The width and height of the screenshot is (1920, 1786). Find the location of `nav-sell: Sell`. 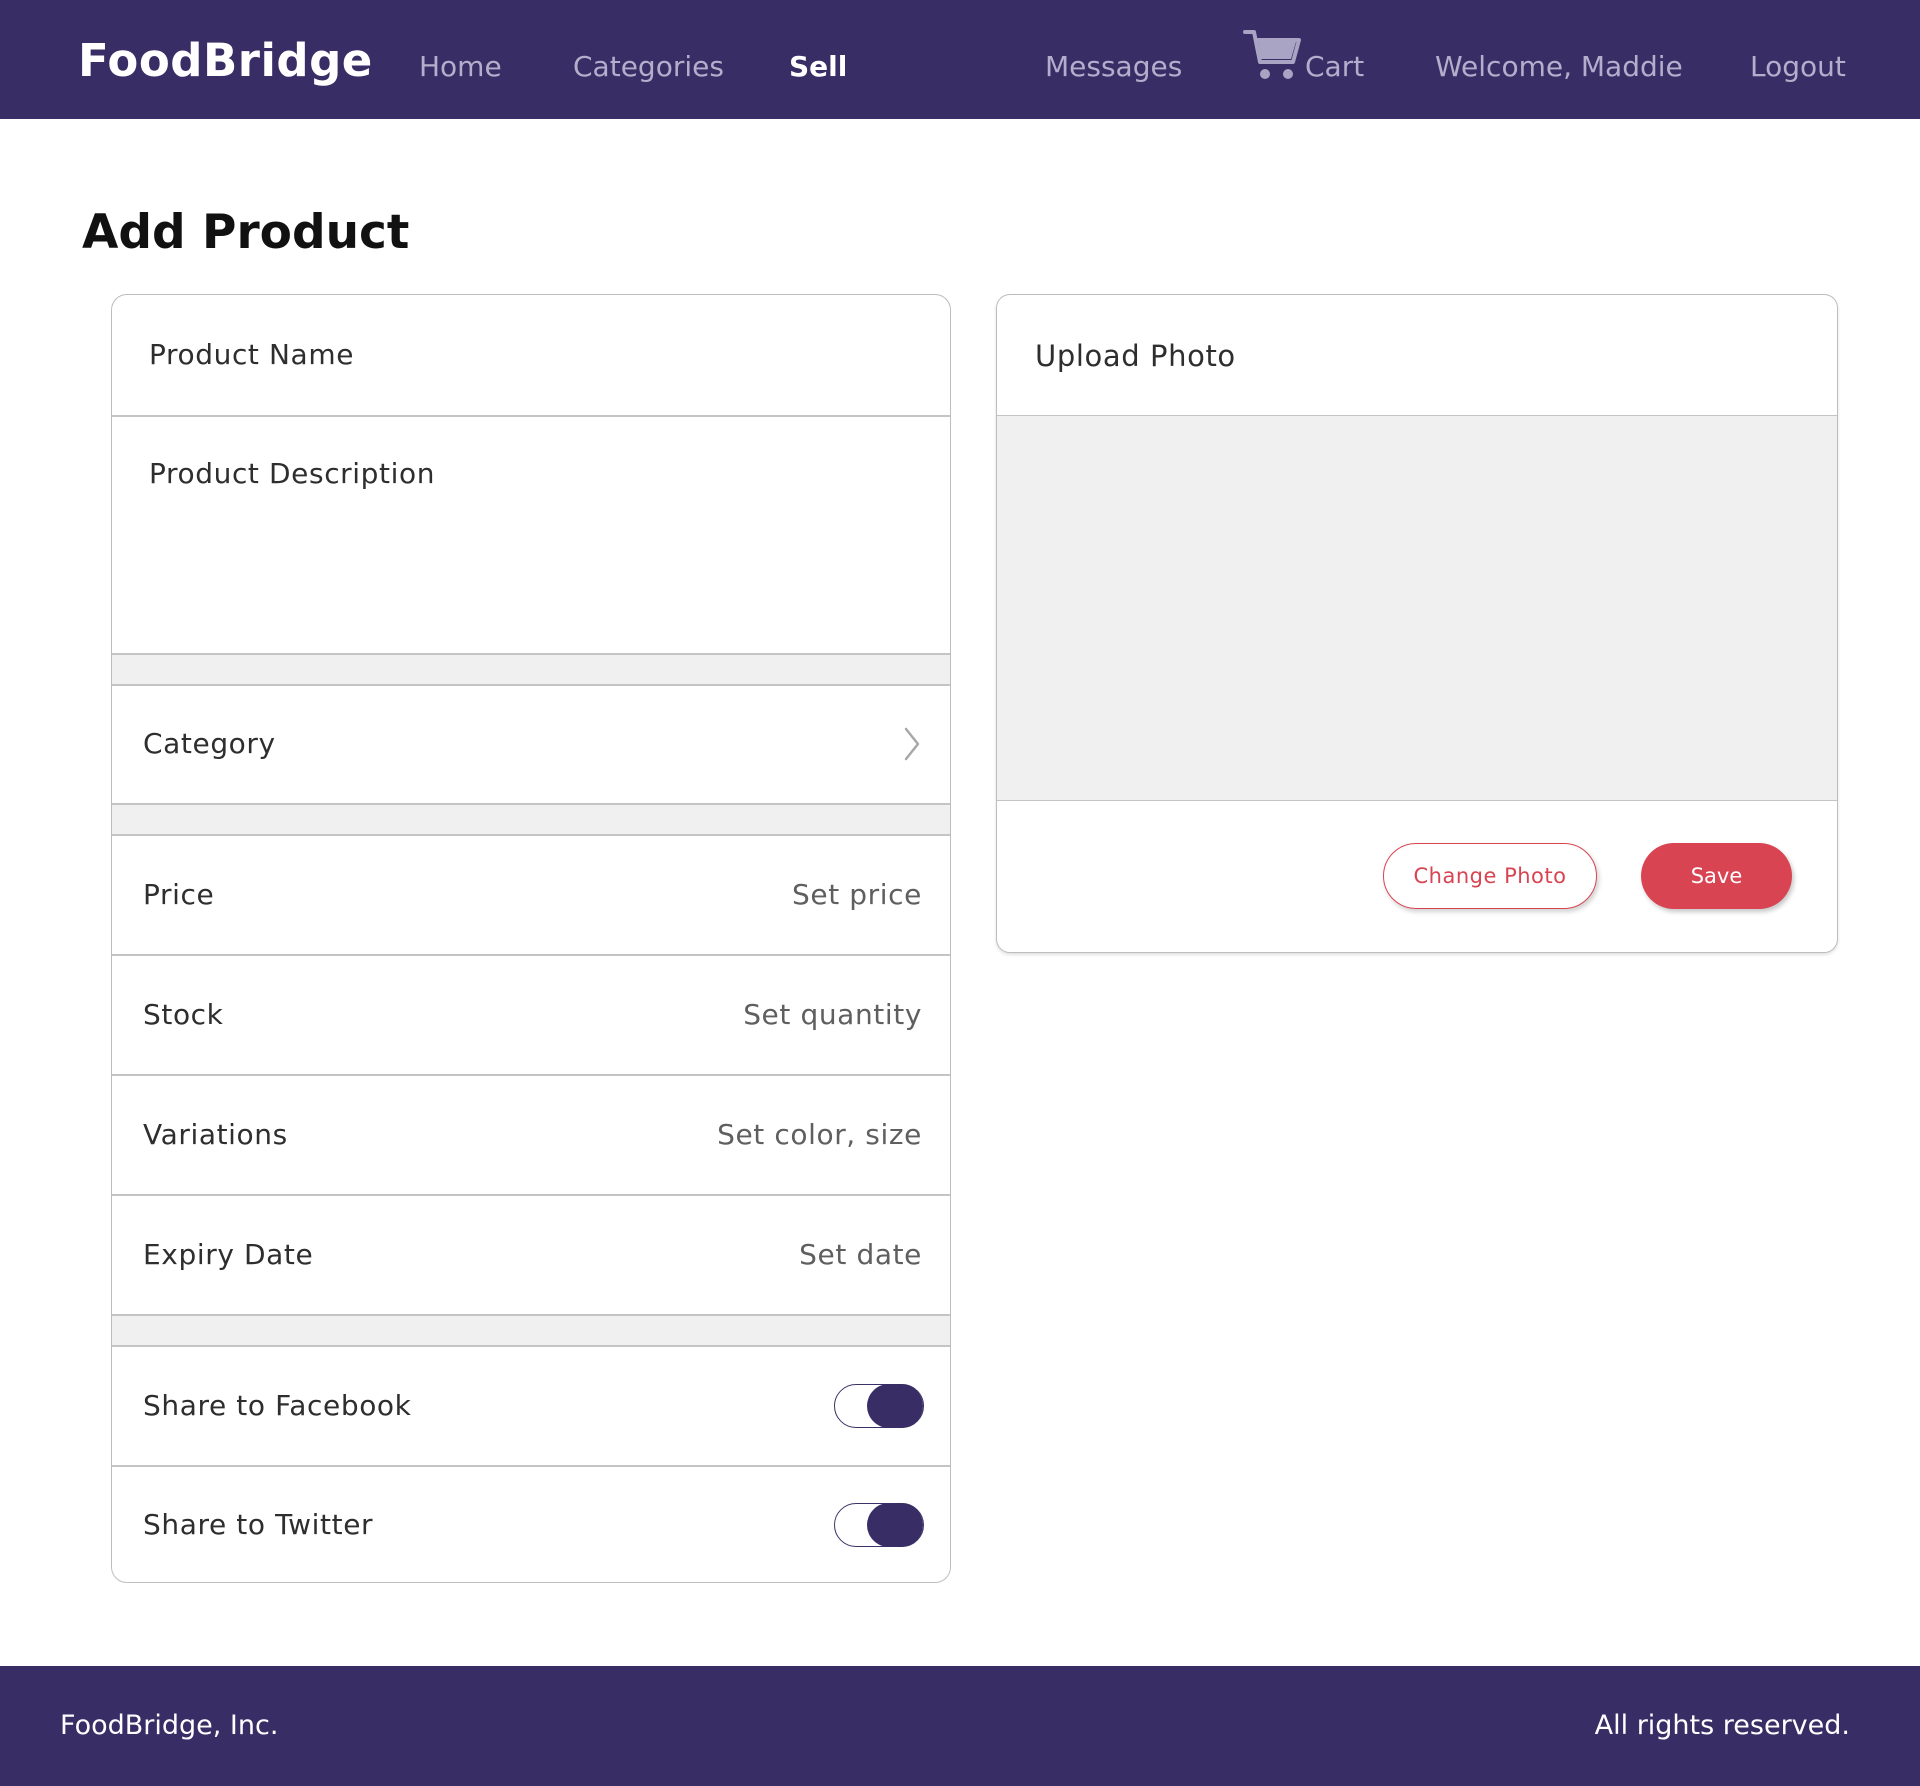

nav-sell: Sell is located at coordinates (818, 66).